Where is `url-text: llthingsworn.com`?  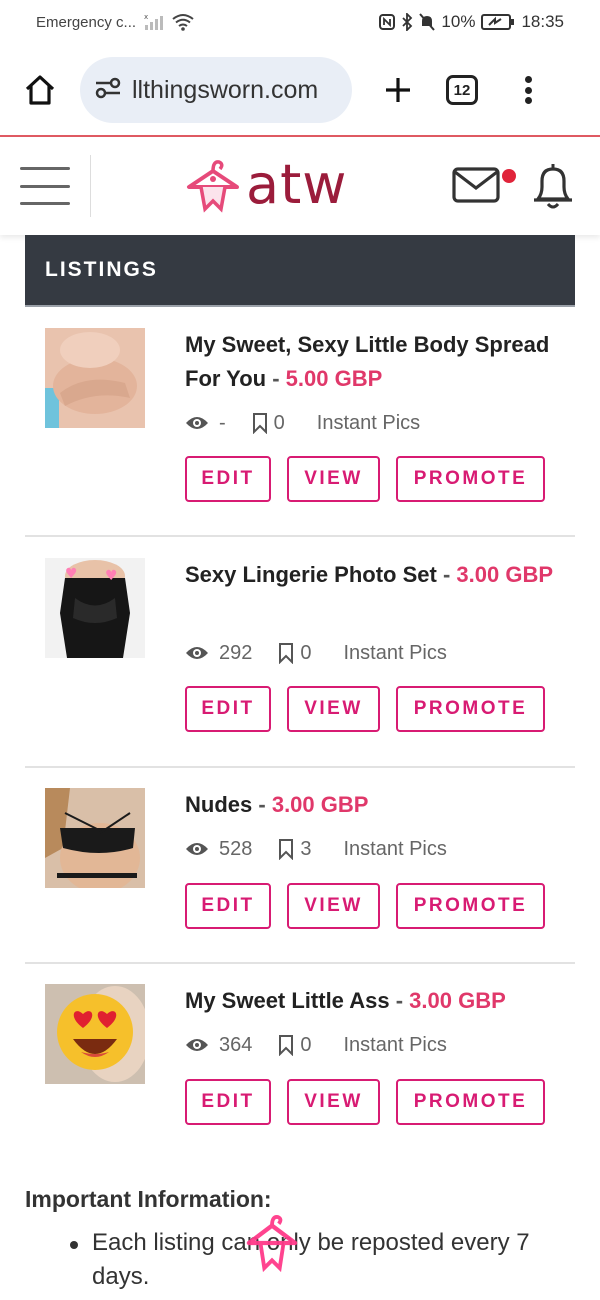
url-text: llthingsworn.com is located at coordinates (225, 89).